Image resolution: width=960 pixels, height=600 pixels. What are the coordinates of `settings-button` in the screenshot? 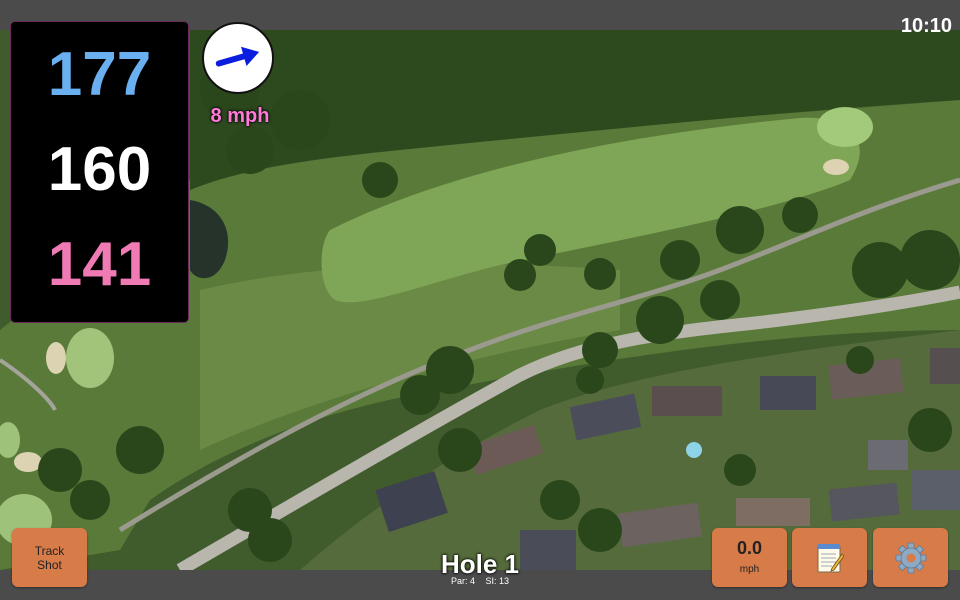 It's located at (910, 557).